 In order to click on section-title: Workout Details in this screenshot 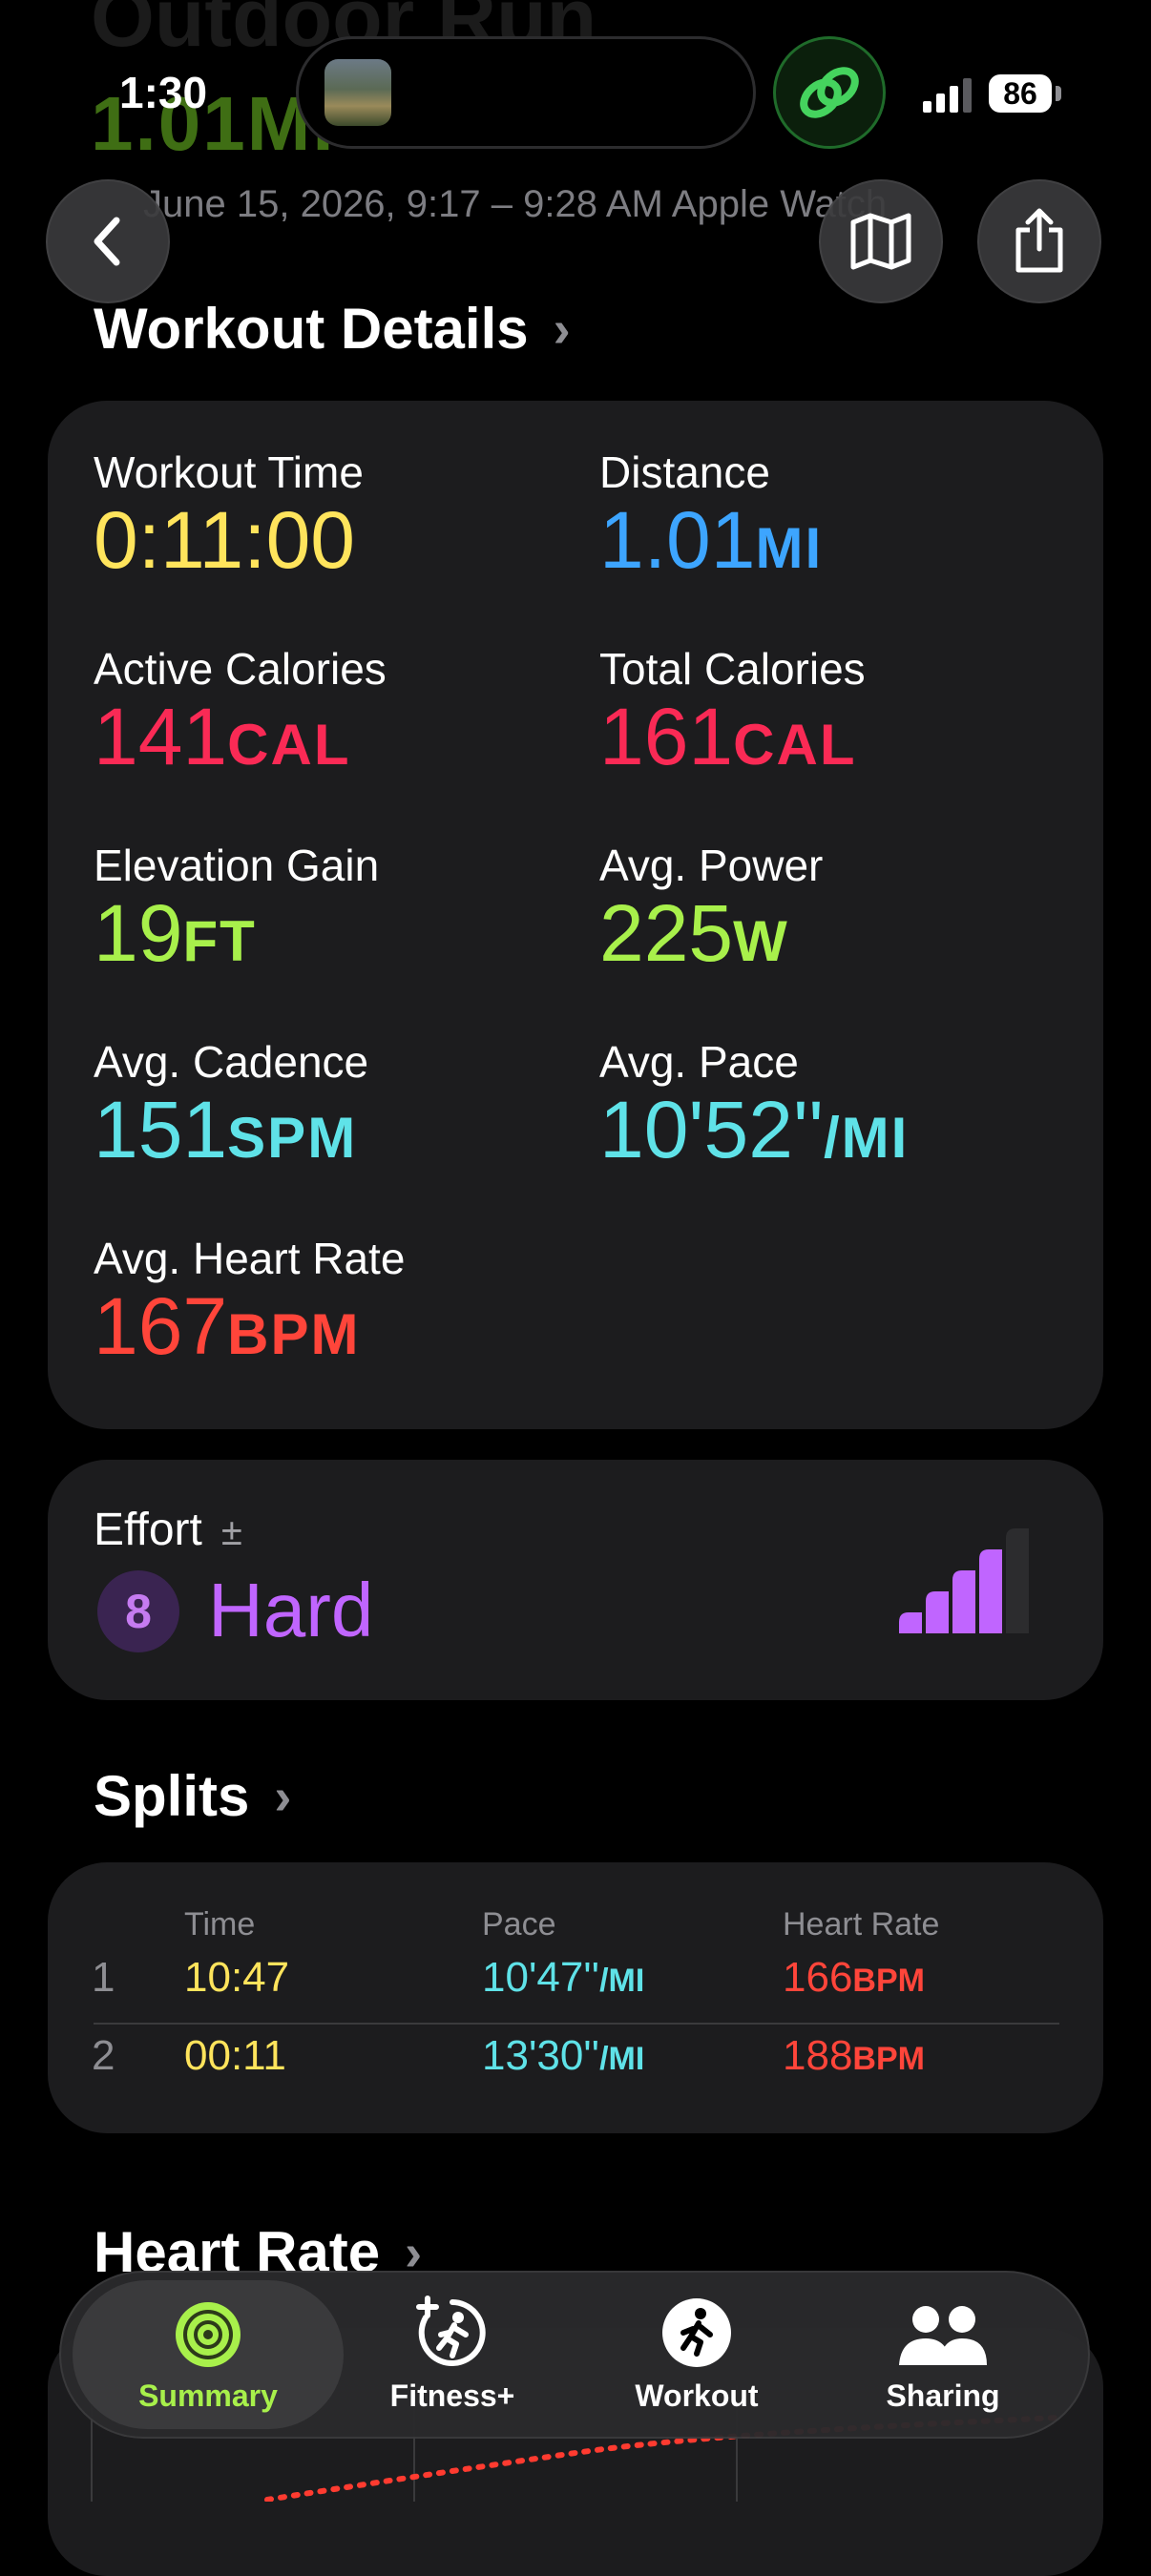, I will do `click(311, 329)`.